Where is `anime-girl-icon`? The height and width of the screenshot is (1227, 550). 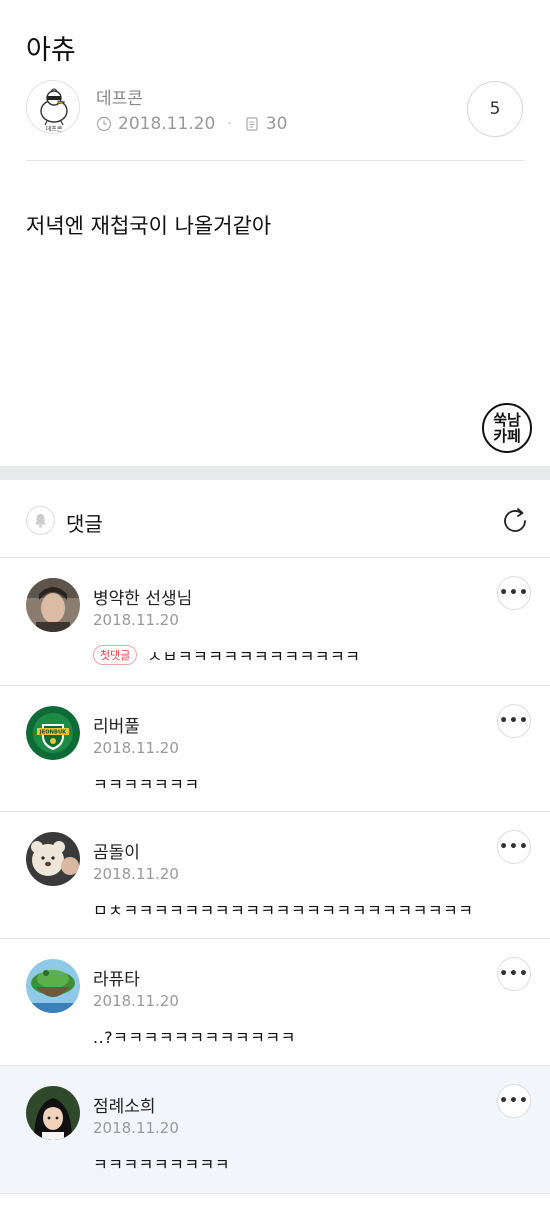 anime-girl-icon is located at coordinates (53, 1113).